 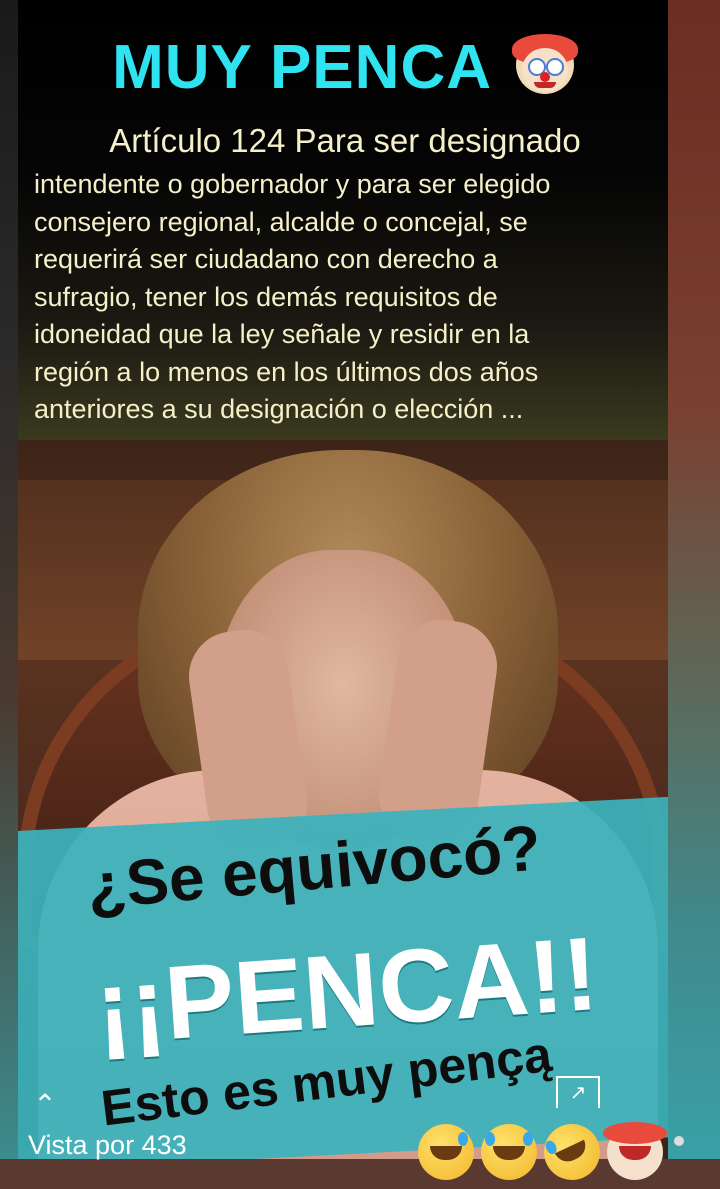 I want to click on story-title: MUY PENCA, so click(x=343, y=67).